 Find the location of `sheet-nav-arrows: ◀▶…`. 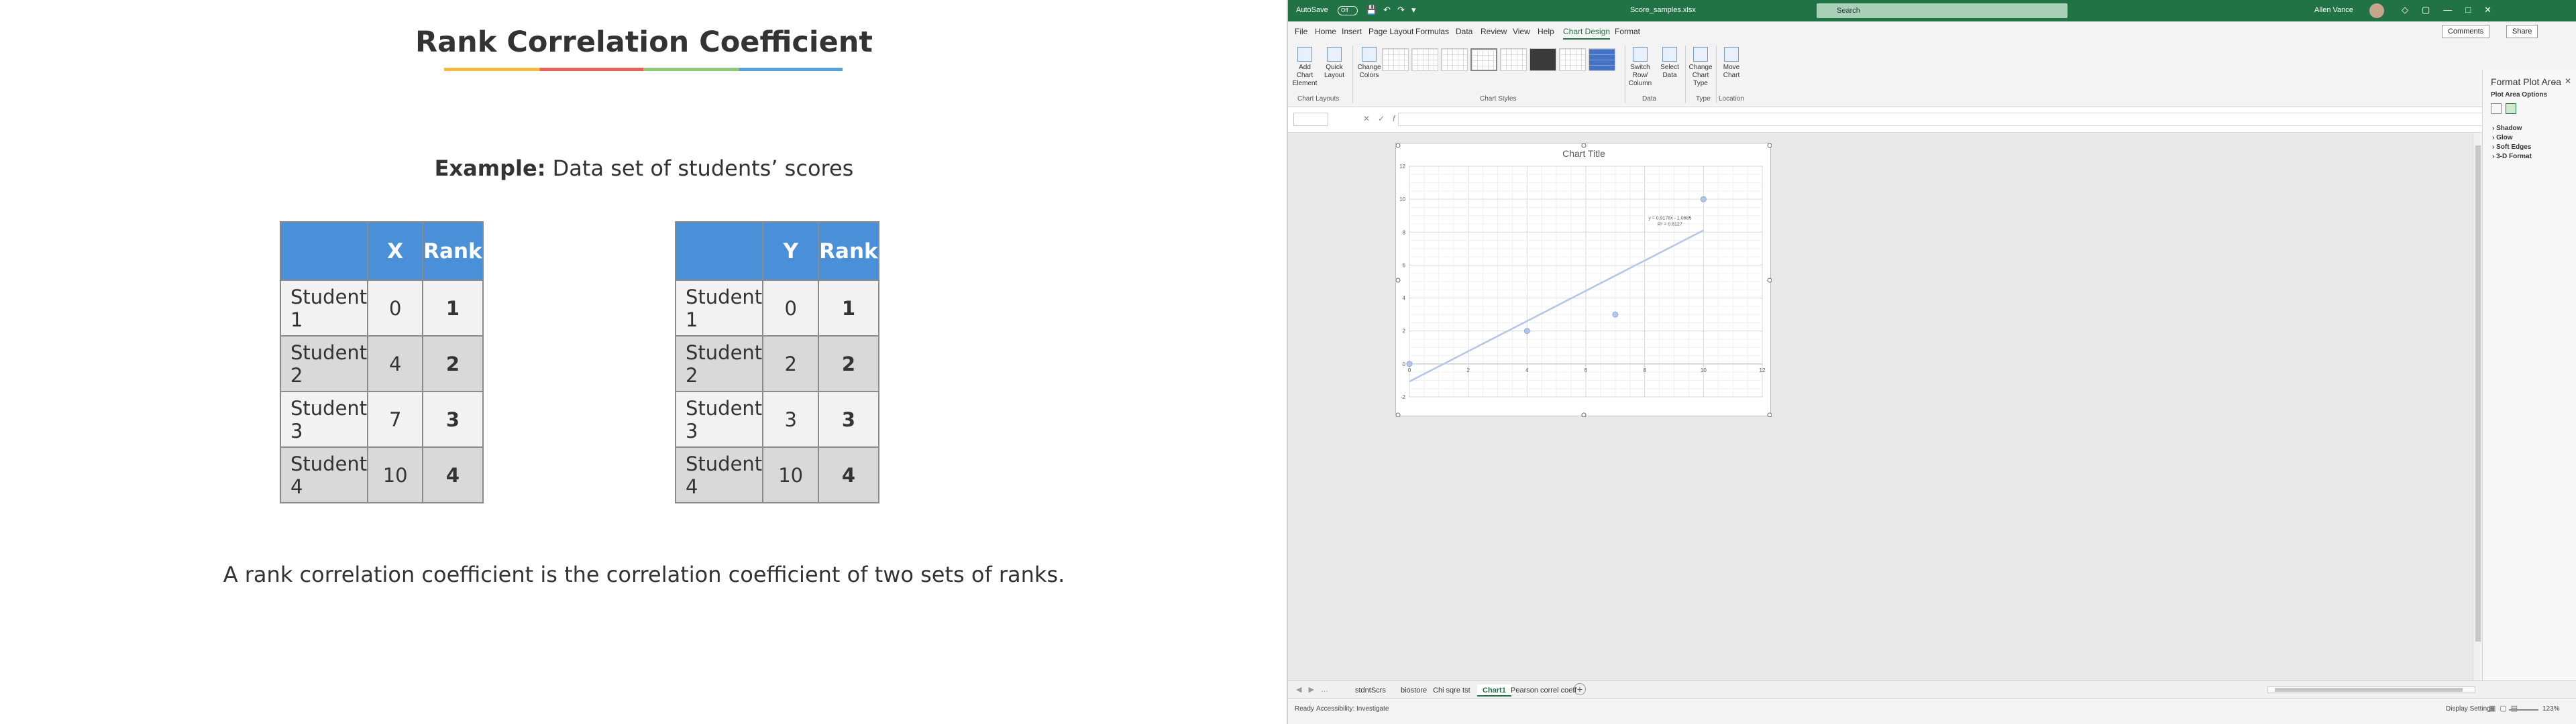

sheet-nav-arrows: ◀▶… is located at coordinates (1315, 689).